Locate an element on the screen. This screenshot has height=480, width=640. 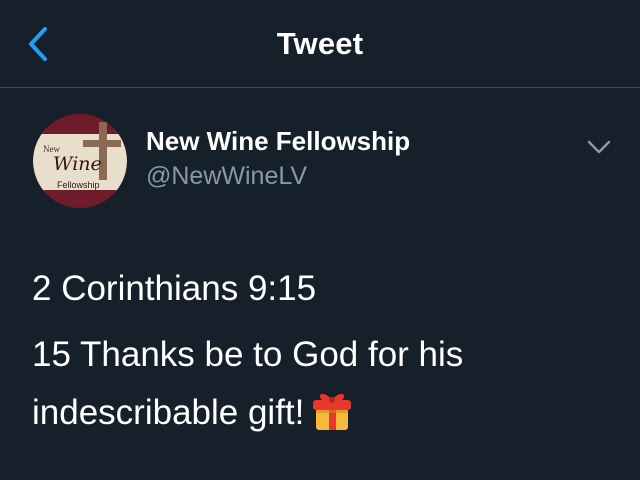
avatar-text-wine: Wine is located at coordinates (77, 164).